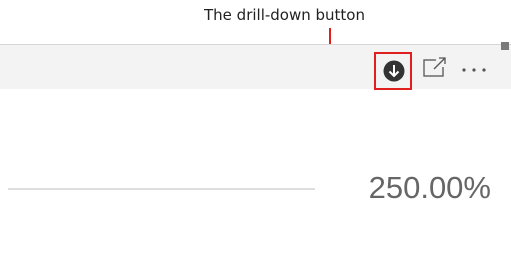 The image size is (511, 266). Describe the element at coordinates (505, 46) in the screenshot. I see `resize-handle` at that location.